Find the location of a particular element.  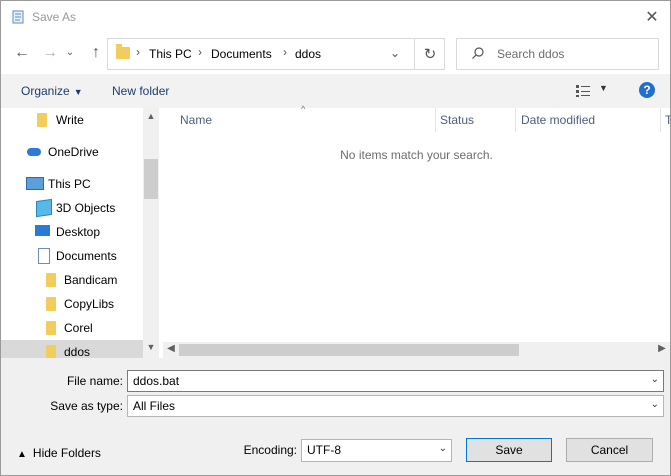

tree-item-label: Write is located at coordinates (70, 120).